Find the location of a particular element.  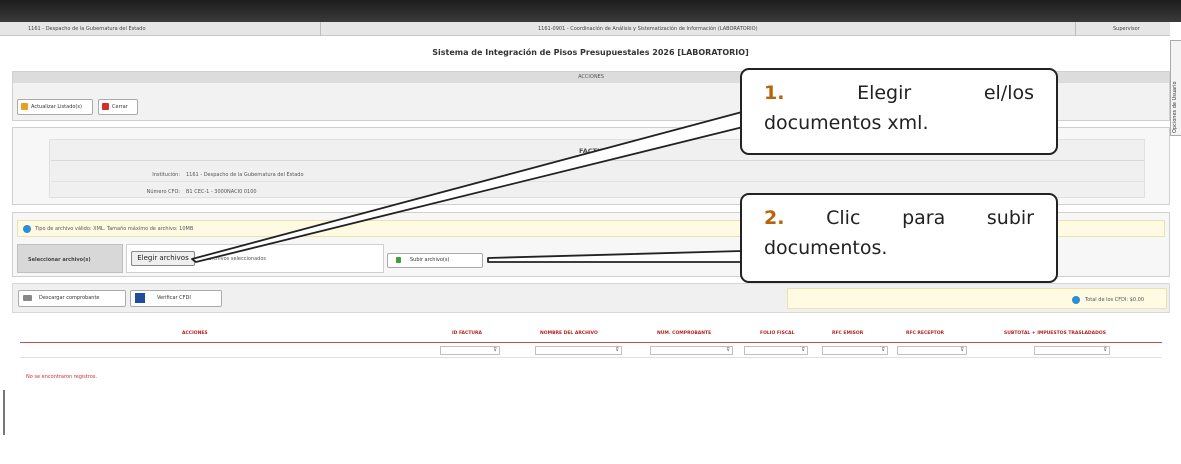

callout-1-number: 1. is located at coordinates (774, 93).